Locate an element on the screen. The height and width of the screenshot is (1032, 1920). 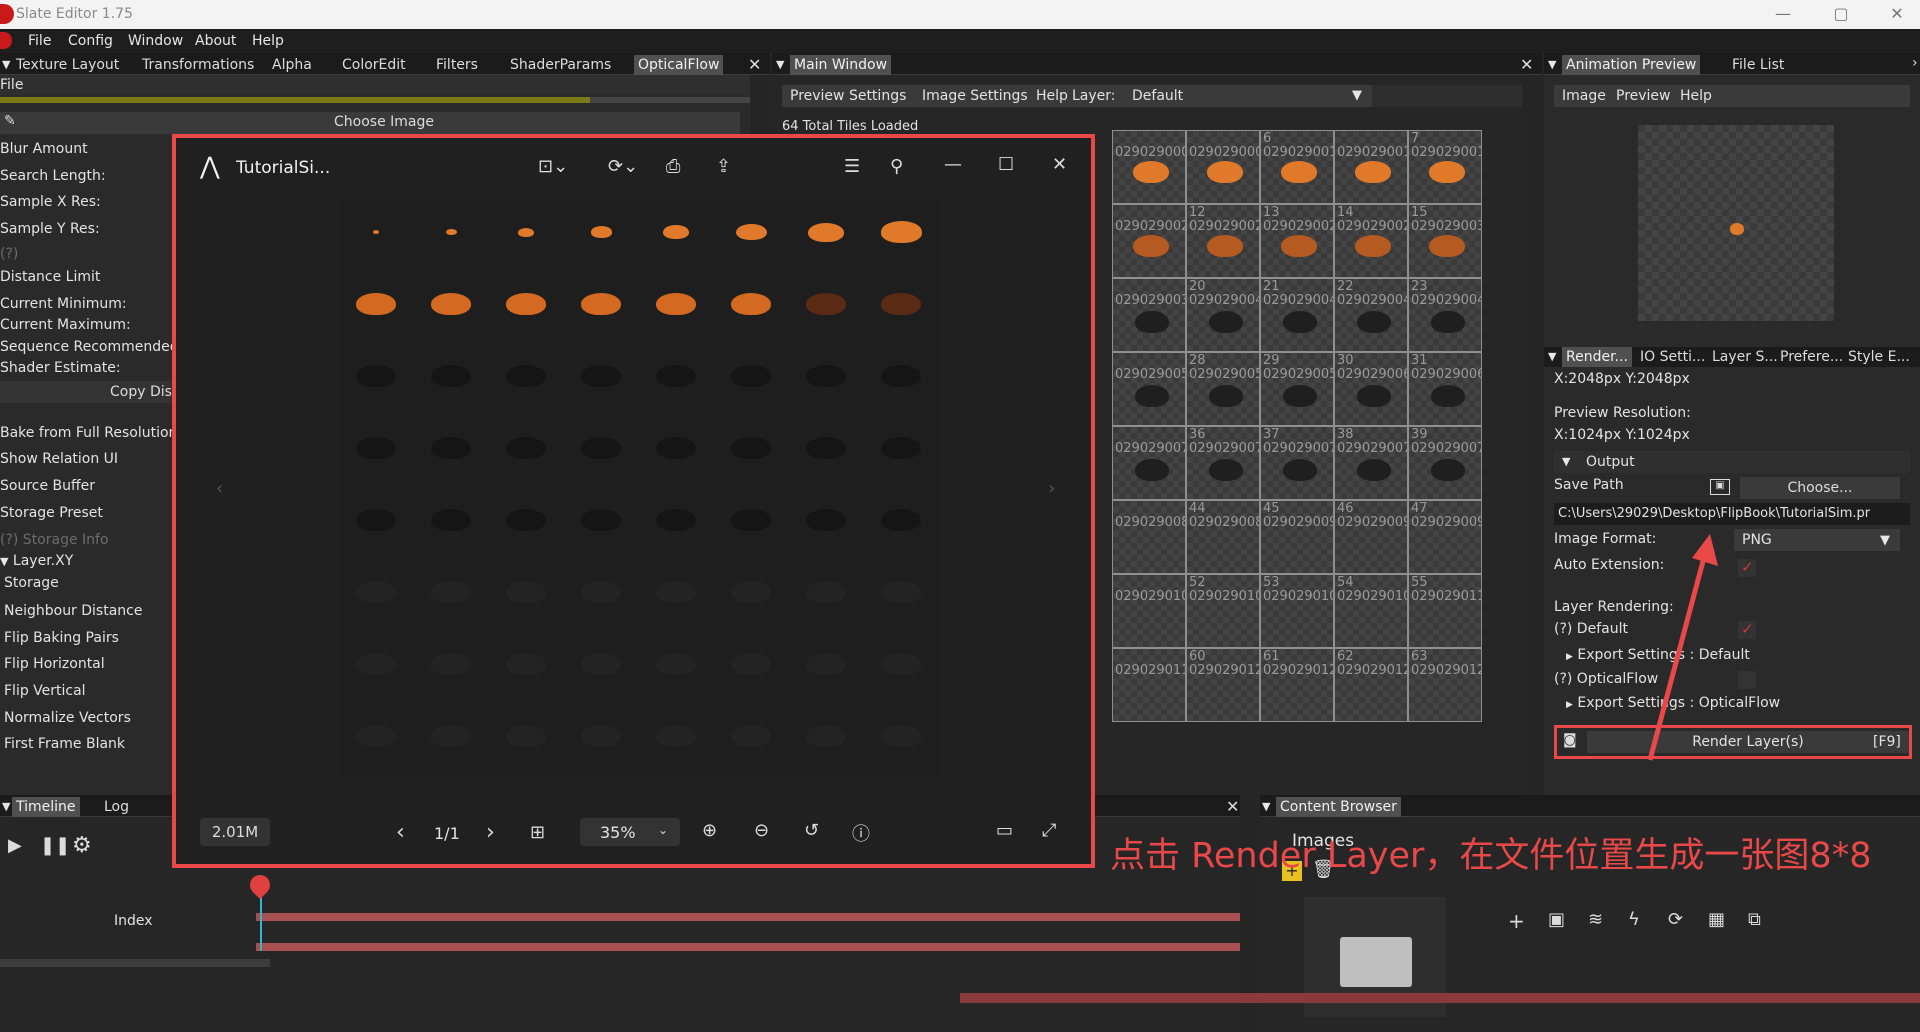
info-icon: ⓘ is located at coordinates (861, 833).